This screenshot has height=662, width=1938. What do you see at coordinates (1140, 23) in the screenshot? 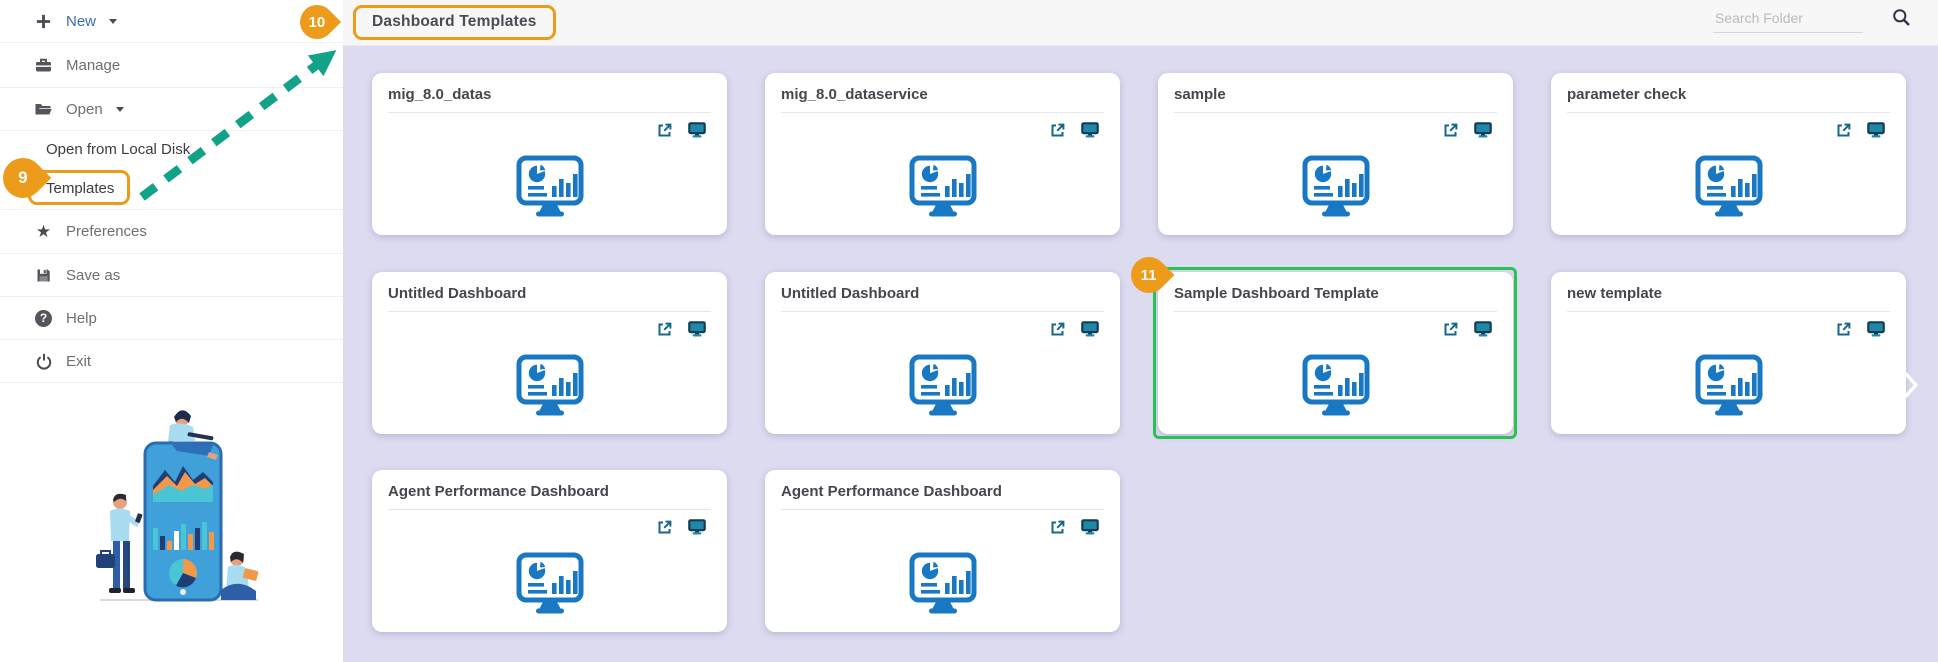
I see `header: Dashboard Templates` at bounding box center [1140, 23].